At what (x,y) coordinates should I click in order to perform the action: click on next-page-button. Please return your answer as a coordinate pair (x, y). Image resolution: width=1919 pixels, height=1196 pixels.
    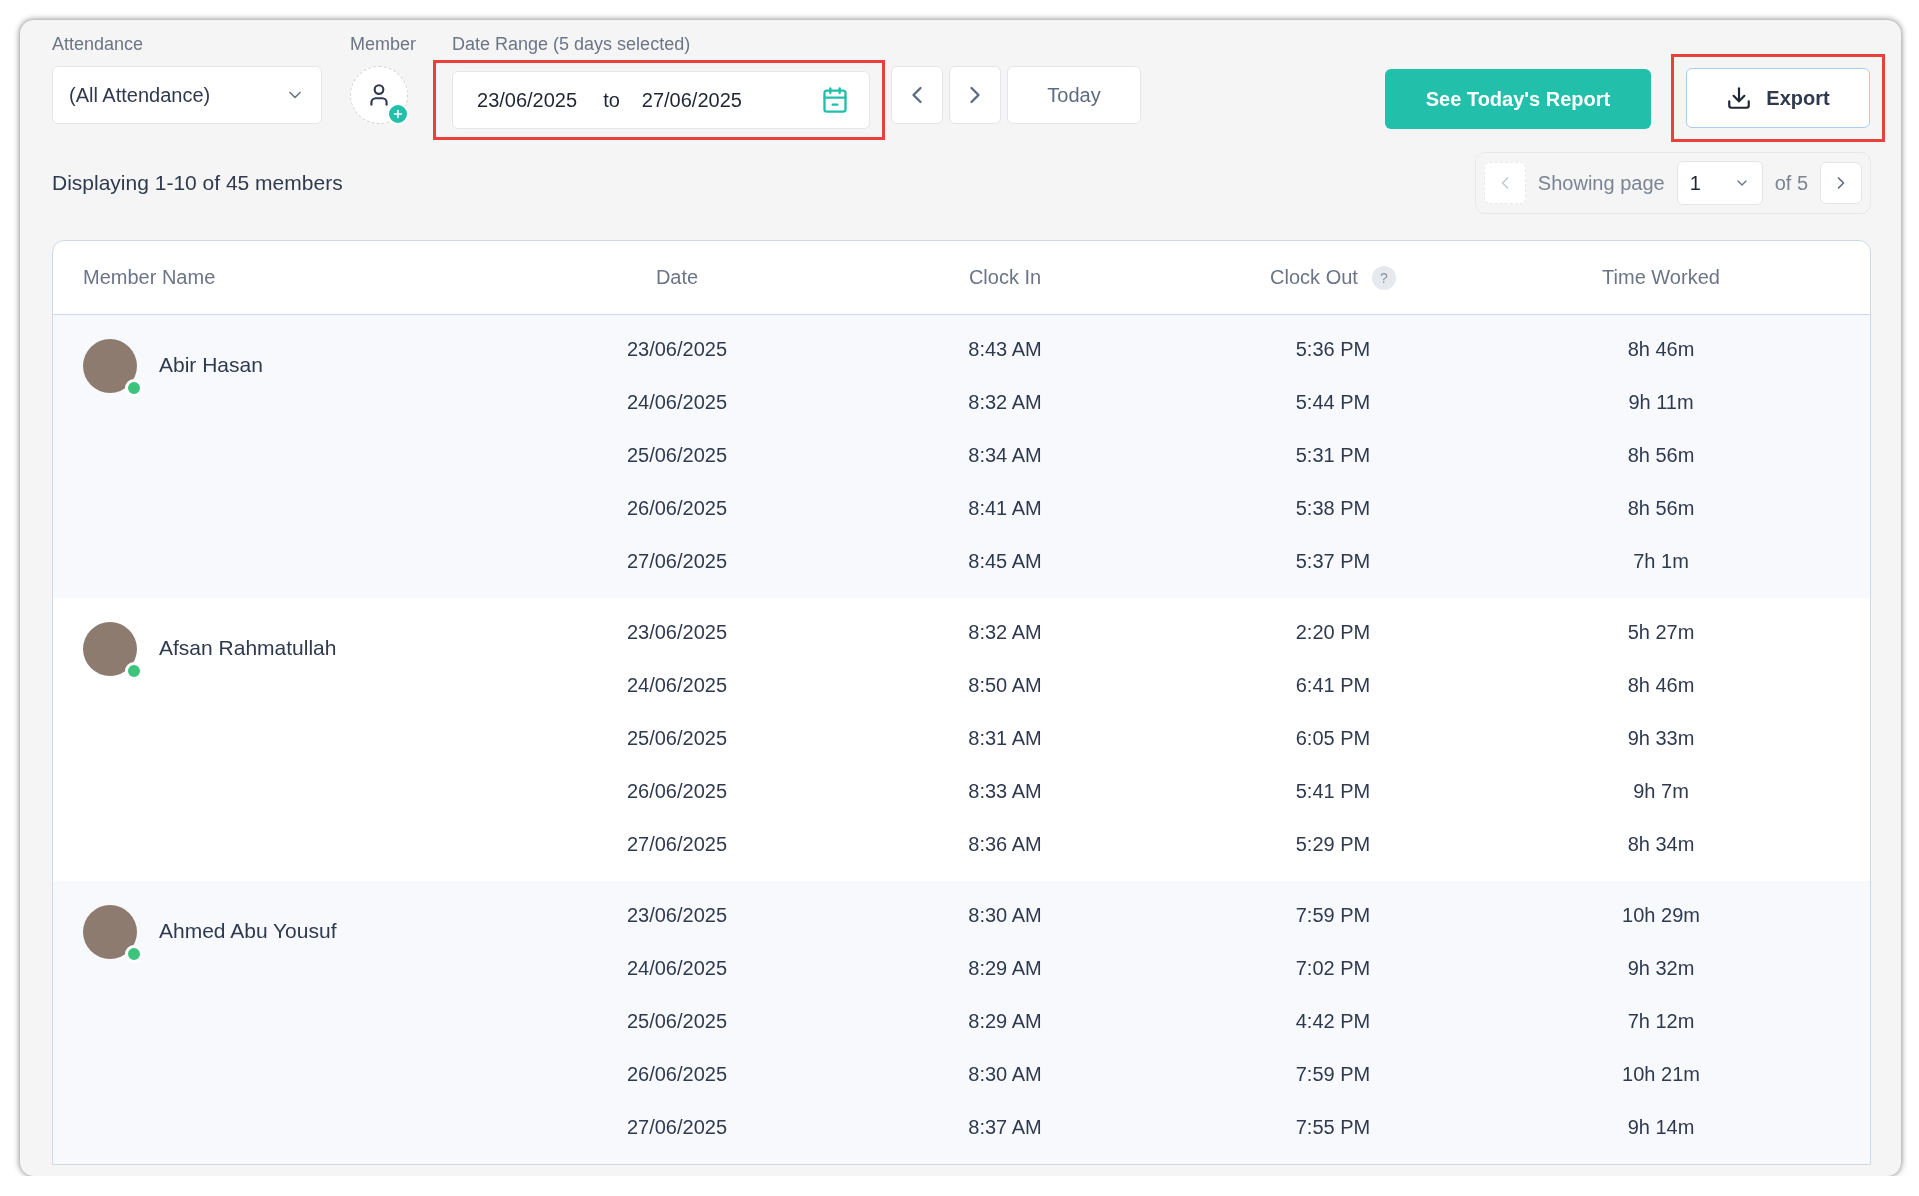
    Looking at the image, I should click on (1841, 183).